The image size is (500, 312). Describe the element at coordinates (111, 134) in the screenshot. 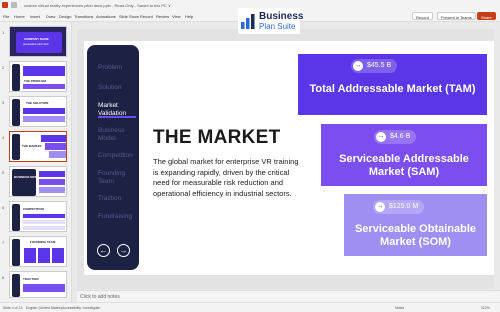

I see `nav-item-business-model: Business Model` at that location.